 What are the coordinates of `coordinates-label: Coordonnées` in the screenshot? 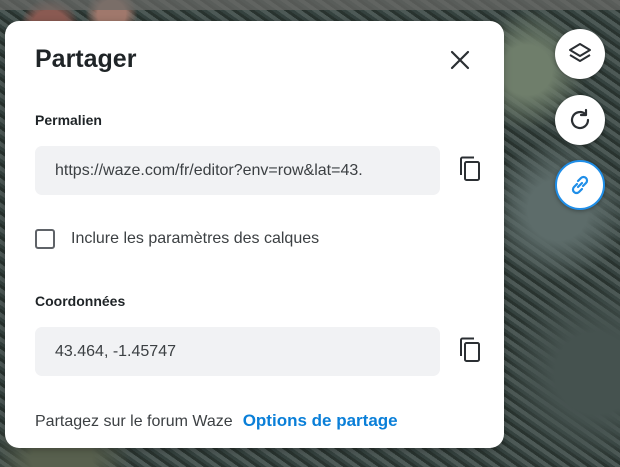 It's located at (80, 301).